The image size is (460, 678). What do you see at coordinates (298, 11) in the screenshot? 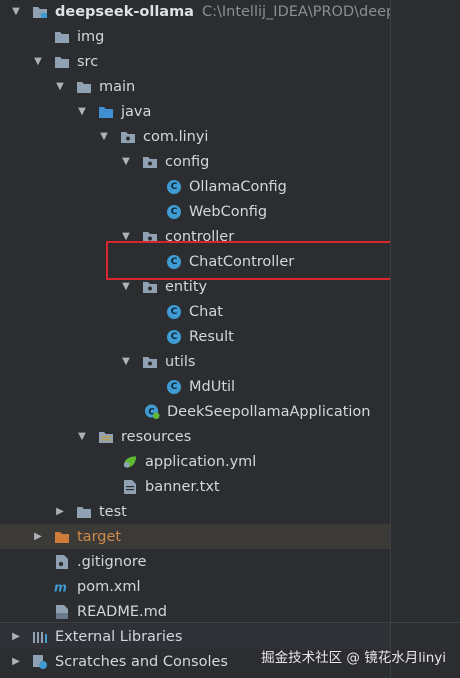
I see `project-path: C:\Intellij_IDEA\PROD\deep` at bounding box center [298, 11].